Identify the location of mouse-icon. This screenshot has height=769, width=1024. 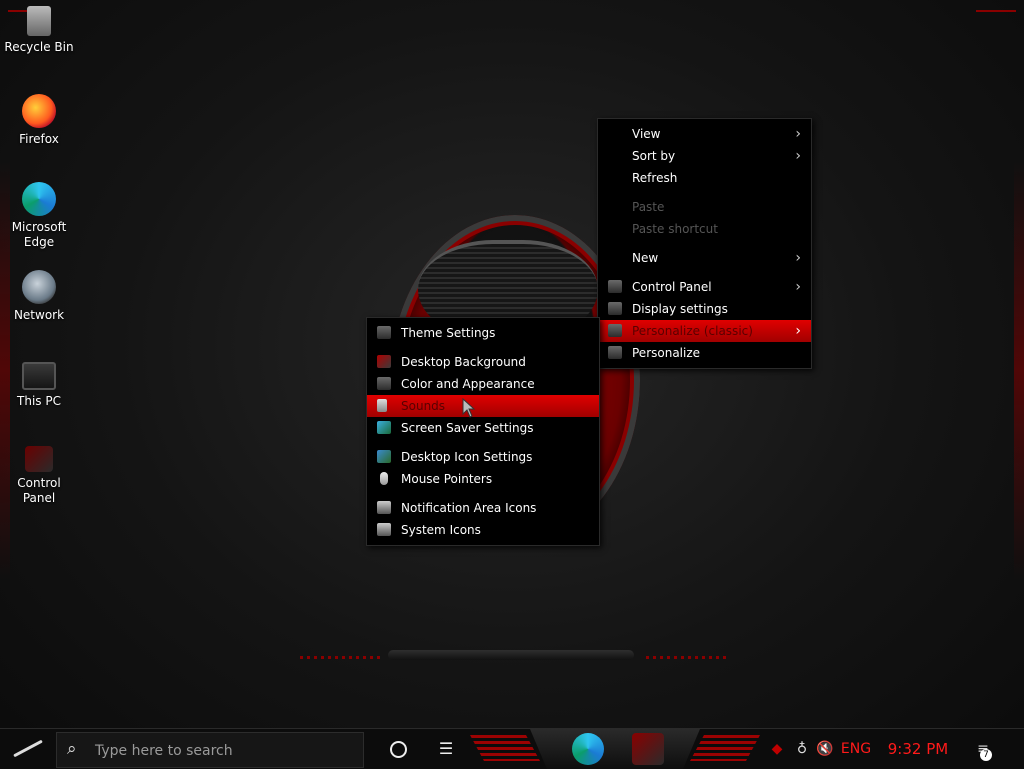
(384, 478).